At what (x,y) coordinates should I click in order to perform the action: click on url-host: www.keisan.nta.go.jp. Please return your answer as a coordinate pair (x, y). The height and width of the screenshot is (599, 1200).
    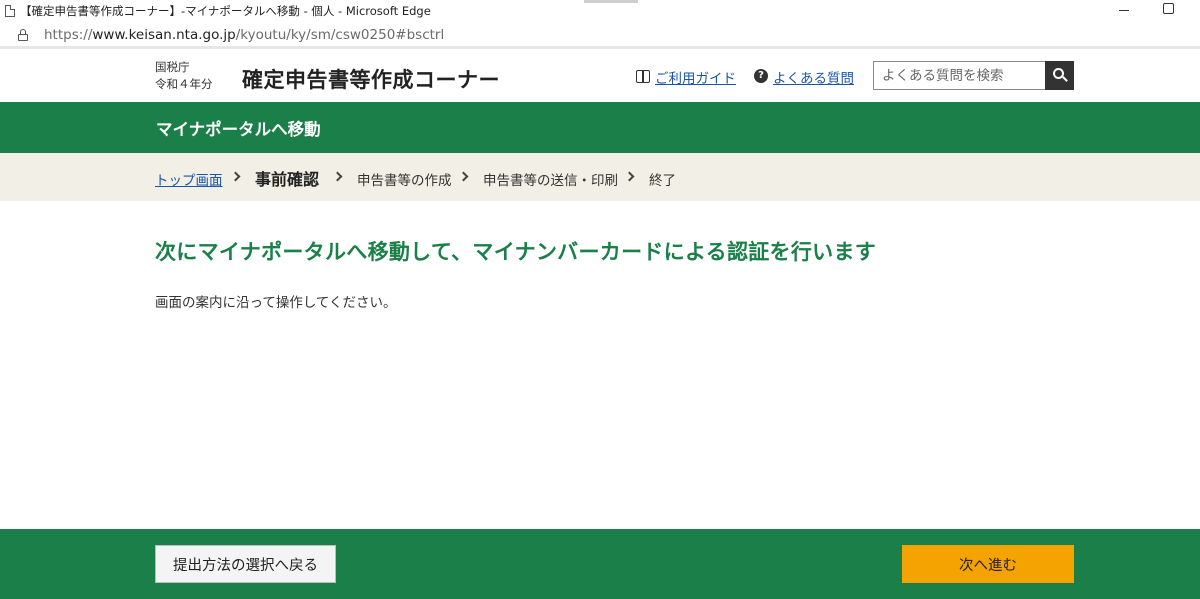
    Looking at the image, I should click on (164, 35).